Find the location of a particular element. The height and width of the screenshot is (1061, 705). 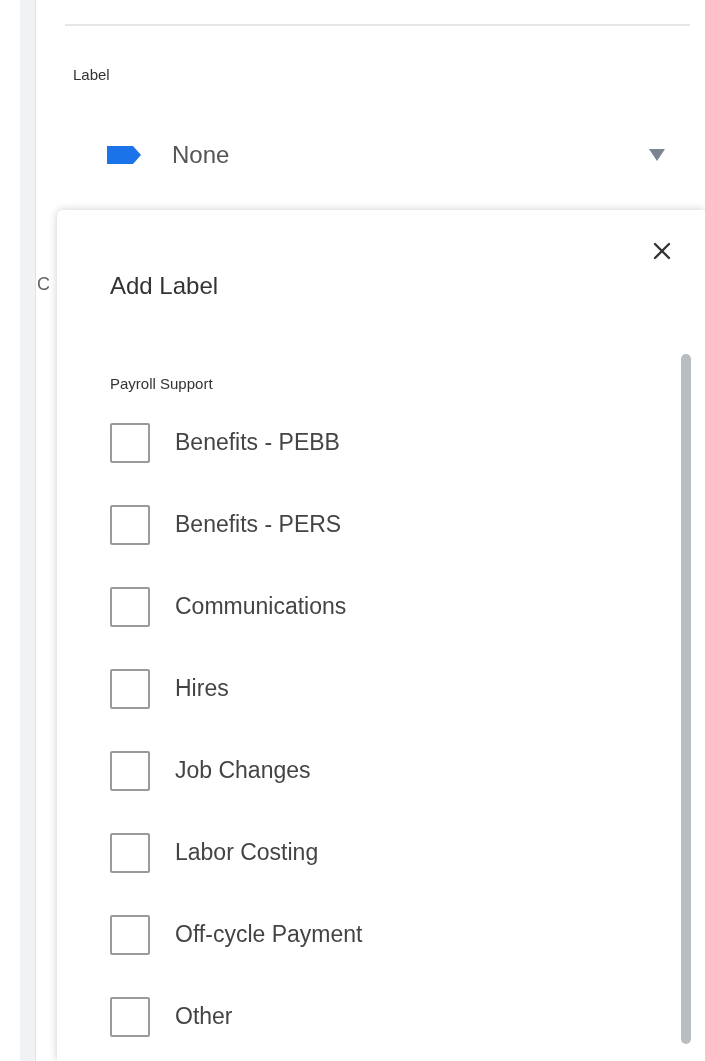

label-option: Job Changes is located at coordinates (210, 770).